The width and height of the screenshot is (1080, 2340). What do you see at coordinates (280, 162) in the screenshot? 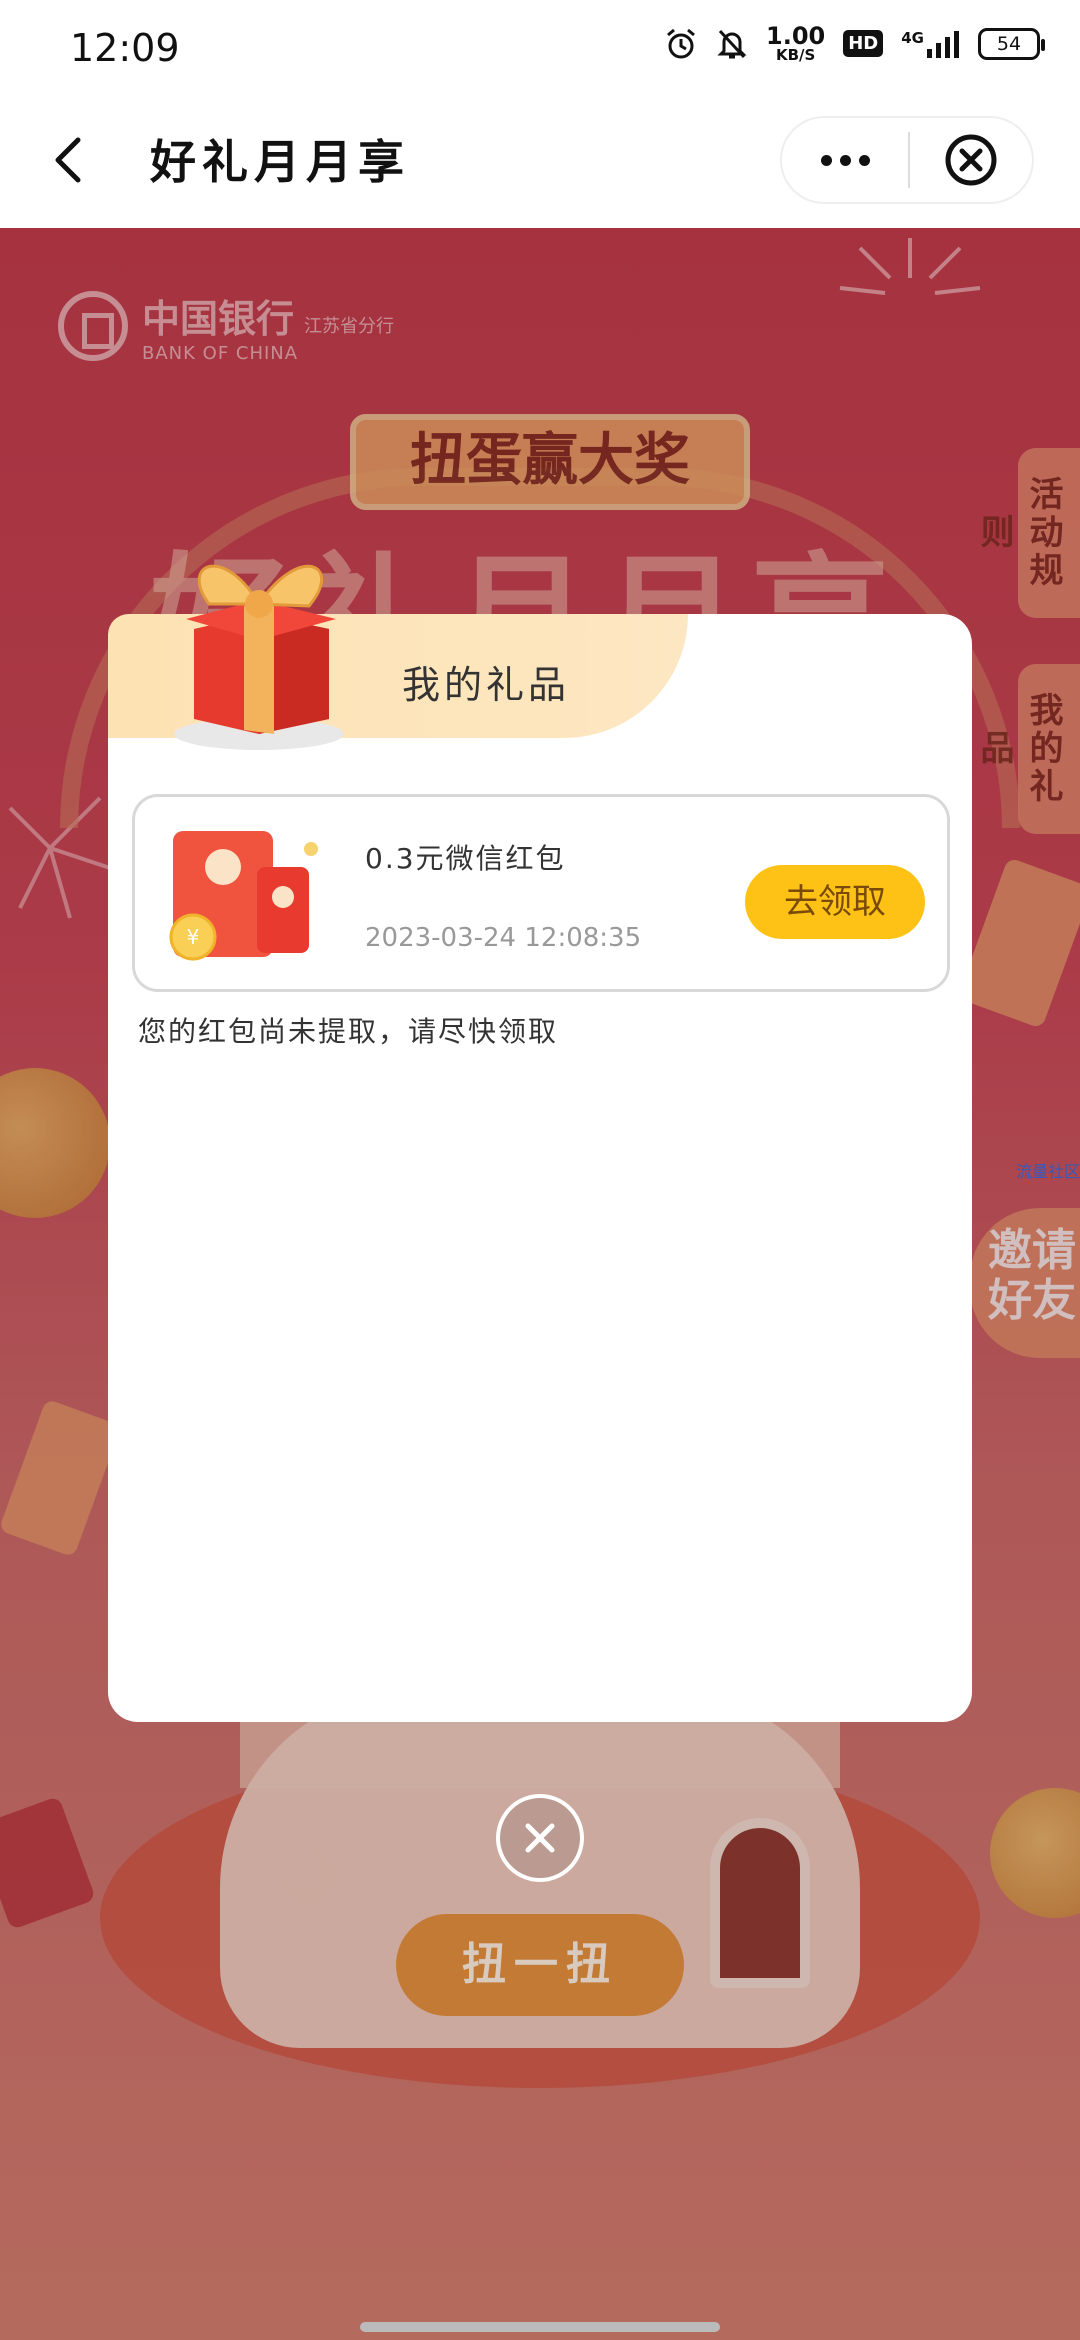
I see `page-title: 好礼月月享` at bounding box center [280, 162].